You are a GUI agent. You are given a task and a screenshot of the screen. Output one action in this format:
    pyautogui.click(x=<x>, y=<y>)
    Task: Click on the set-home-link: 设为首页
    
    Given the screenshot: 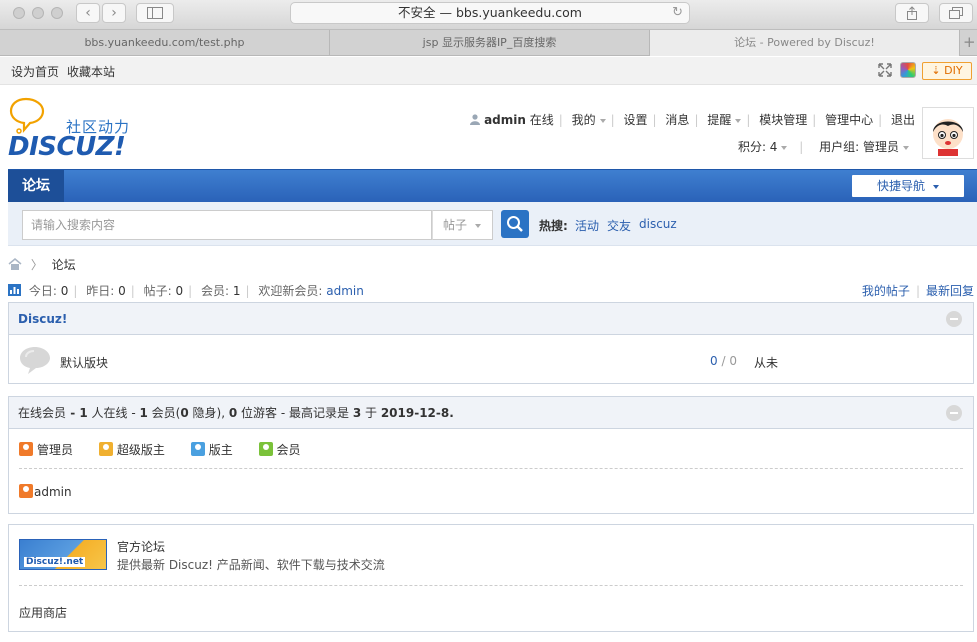 What is the action you would take?
    pyautogui.click(x=35, y=71)
    